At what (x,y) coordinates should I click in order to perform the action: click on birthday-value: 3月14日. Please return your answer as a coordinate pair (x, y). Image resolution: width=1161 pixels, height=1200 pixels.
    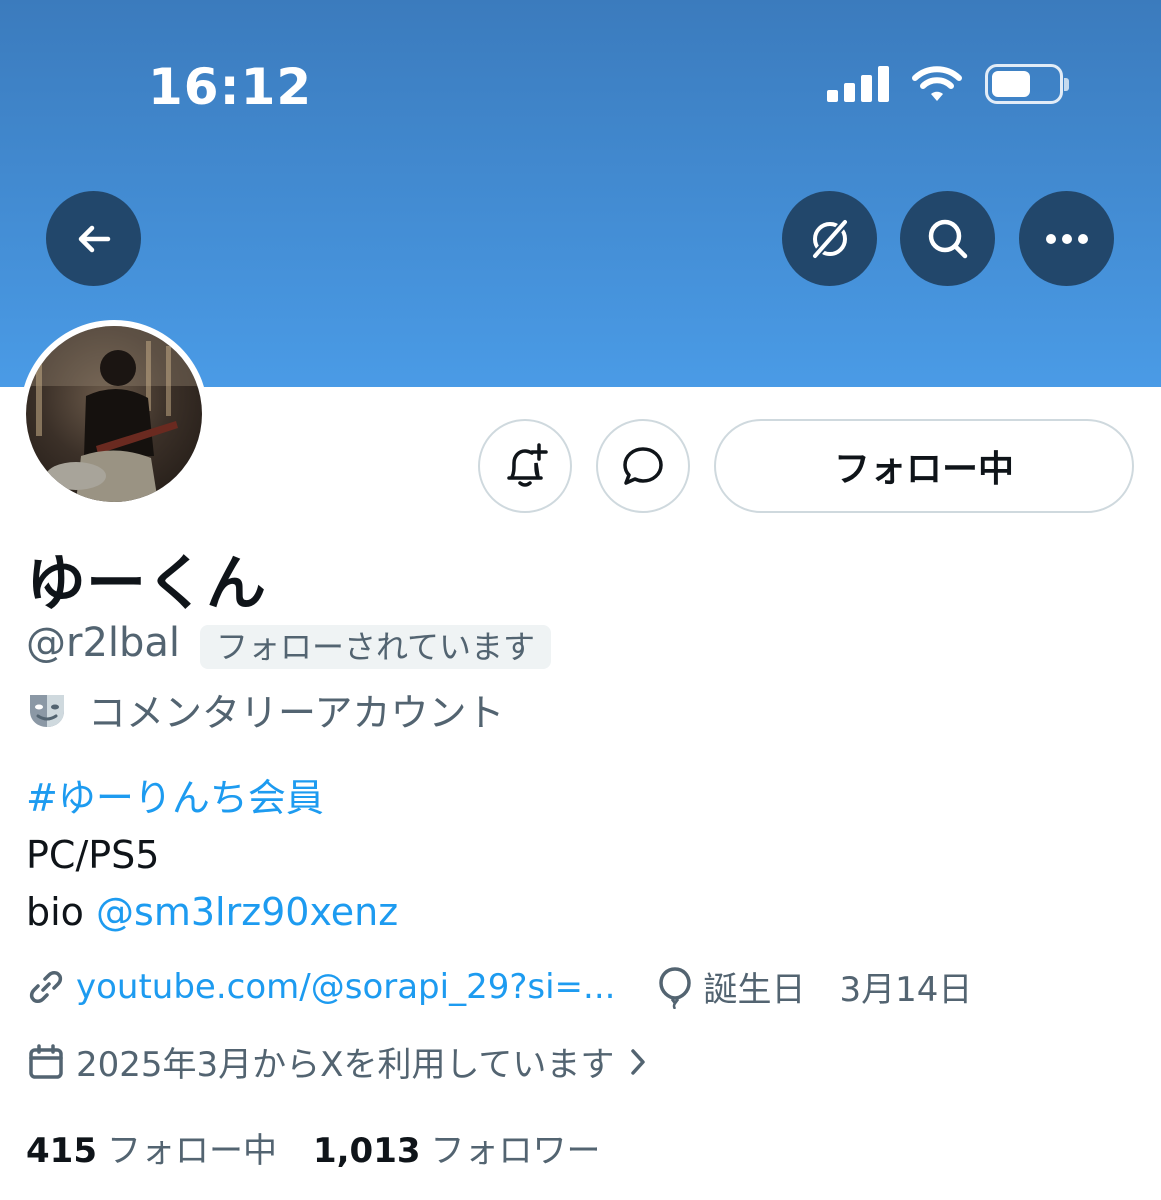
    Looking at the image, I should click on (906, 990).